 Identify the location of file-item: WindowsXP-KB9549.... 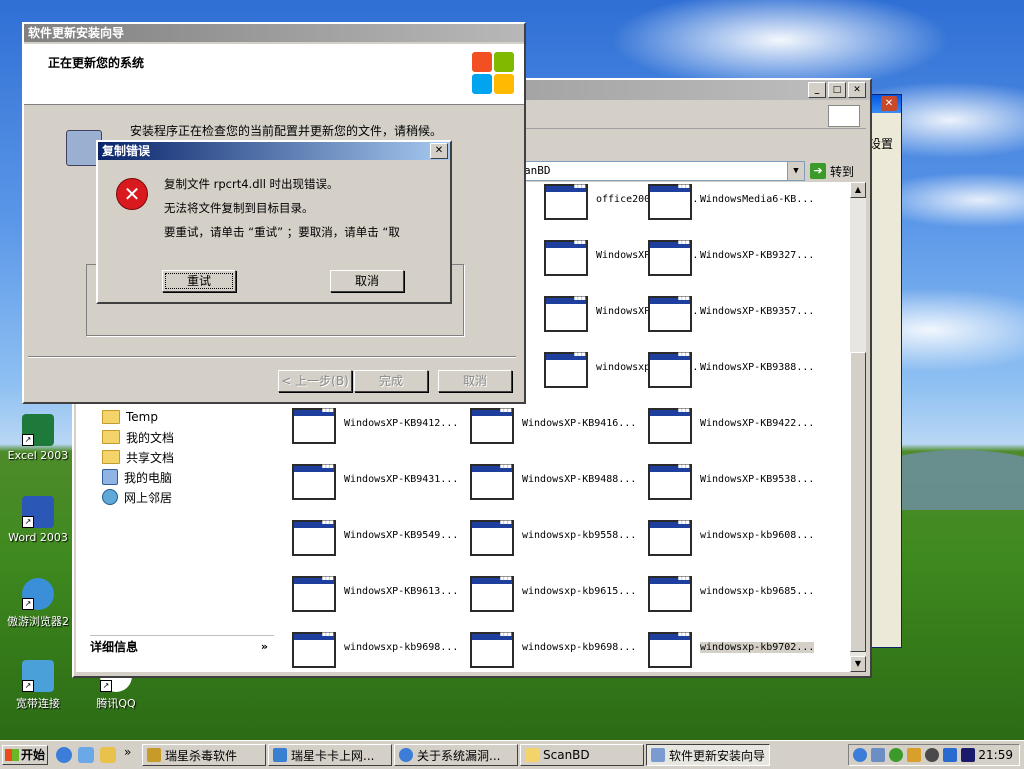
(380, 541).